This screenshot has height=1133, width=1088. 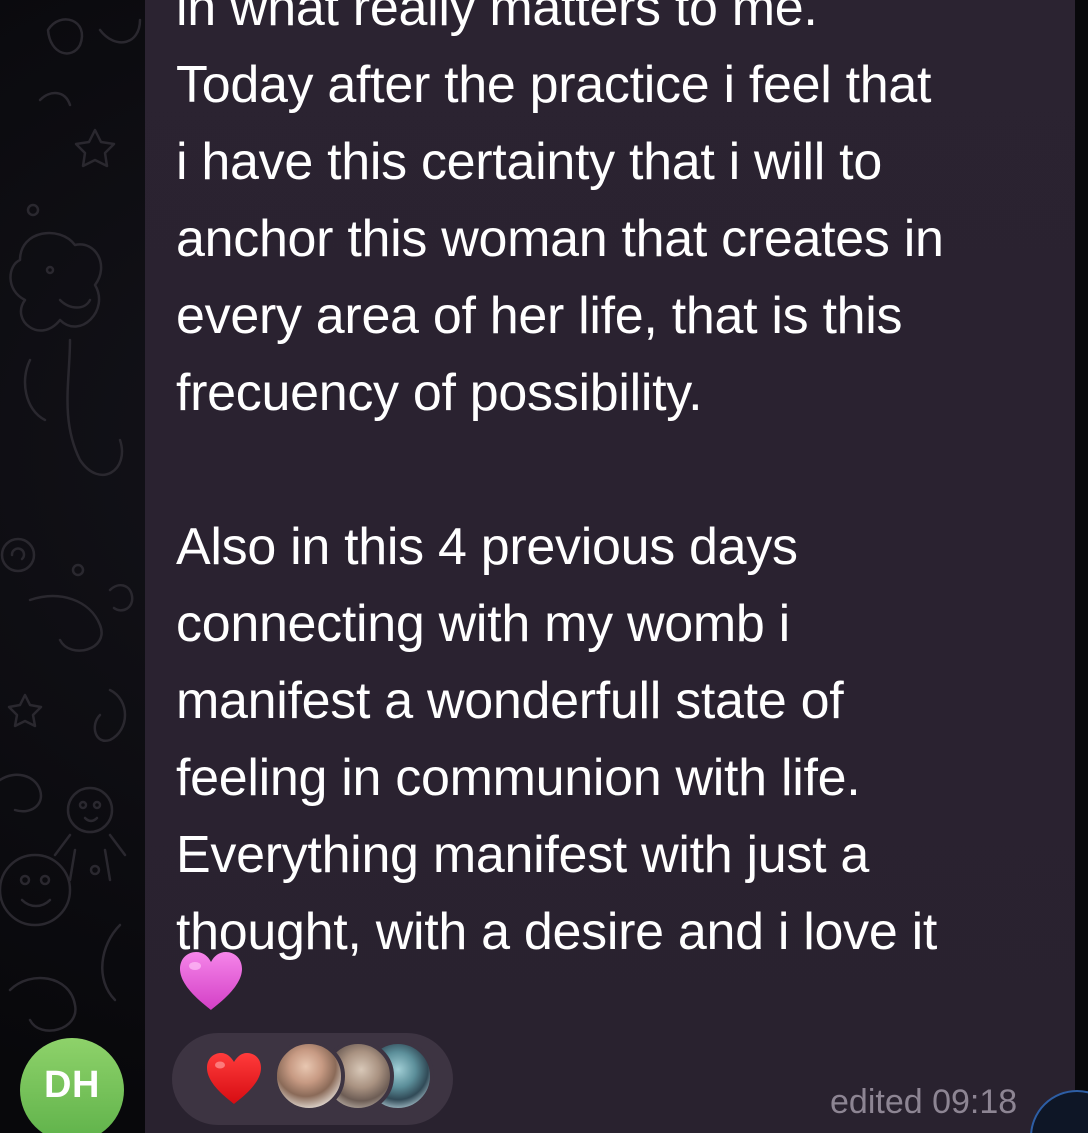 I want to click on message-line: i have this certainty that i will to, so click(x=529, y=162).